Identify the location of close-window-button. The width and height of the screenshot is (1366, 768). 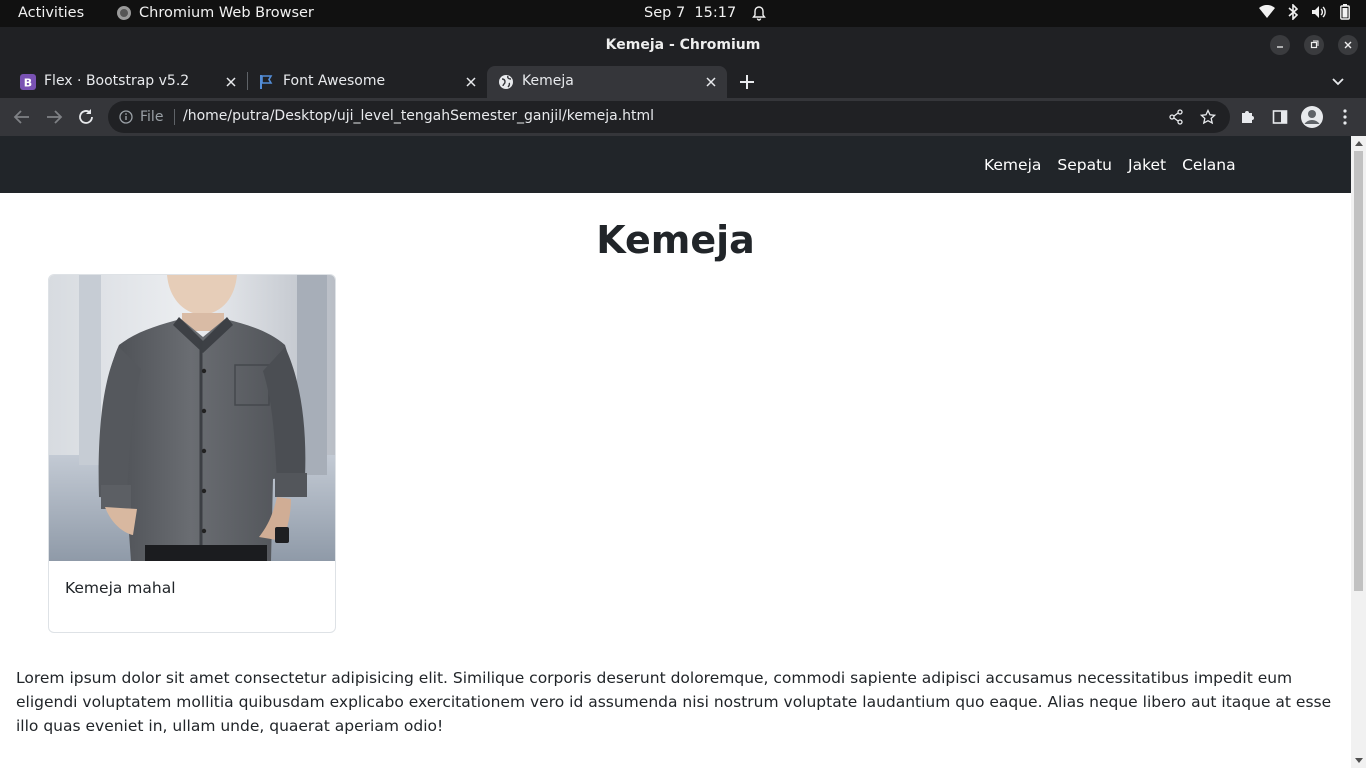
(1348, 45).